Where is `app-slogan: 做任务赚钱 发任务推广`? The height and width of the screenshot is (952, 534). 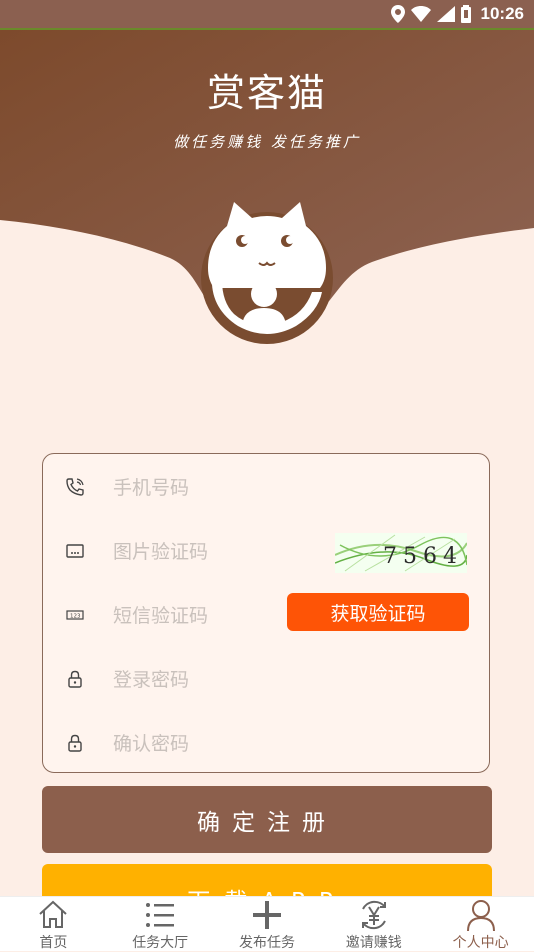
app-slogan: 做任务赚钱 发任务推广 is located at coordinates (267, 142).